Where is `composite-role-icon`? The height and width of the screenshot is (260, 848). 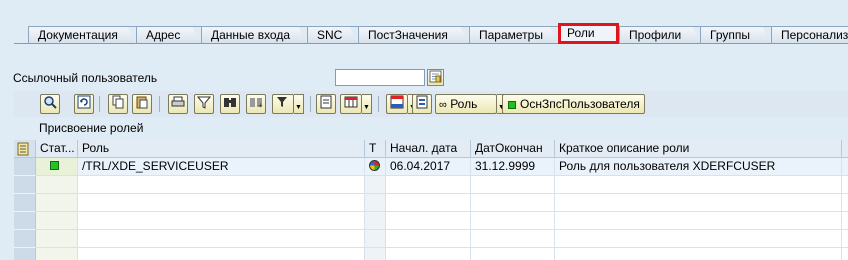
composite-role-icon is located at coordinates (374, 165).